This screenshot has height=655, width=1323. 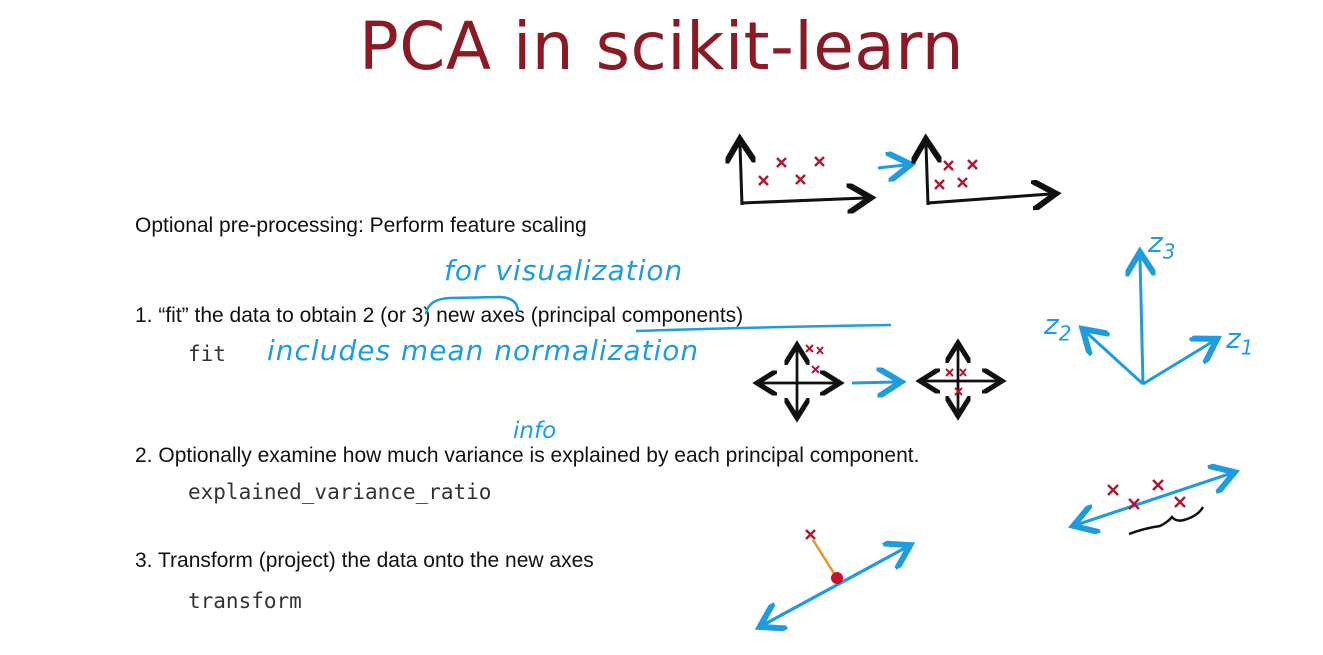 I want to click on sketch-scaling-arrow, so click(x=891, y=166).